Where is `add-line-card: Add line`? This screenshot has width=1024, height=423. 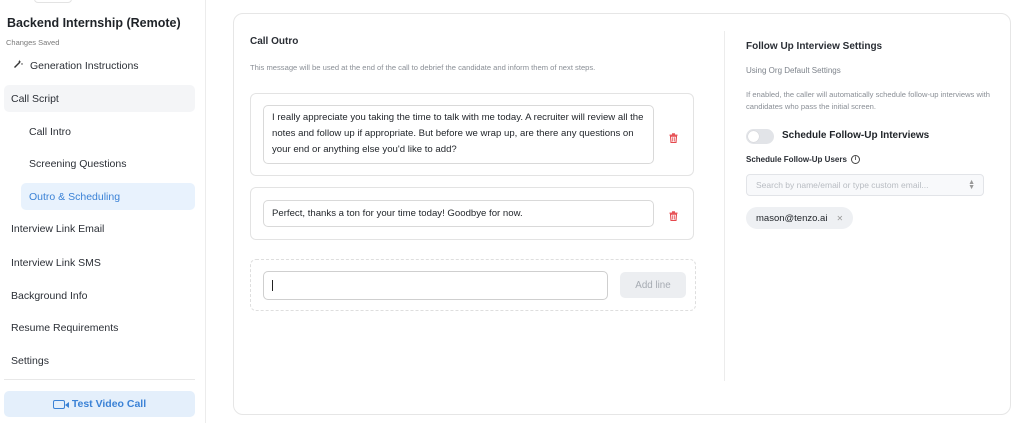 add-line-card: Add line is located at coordinates (473, 285).